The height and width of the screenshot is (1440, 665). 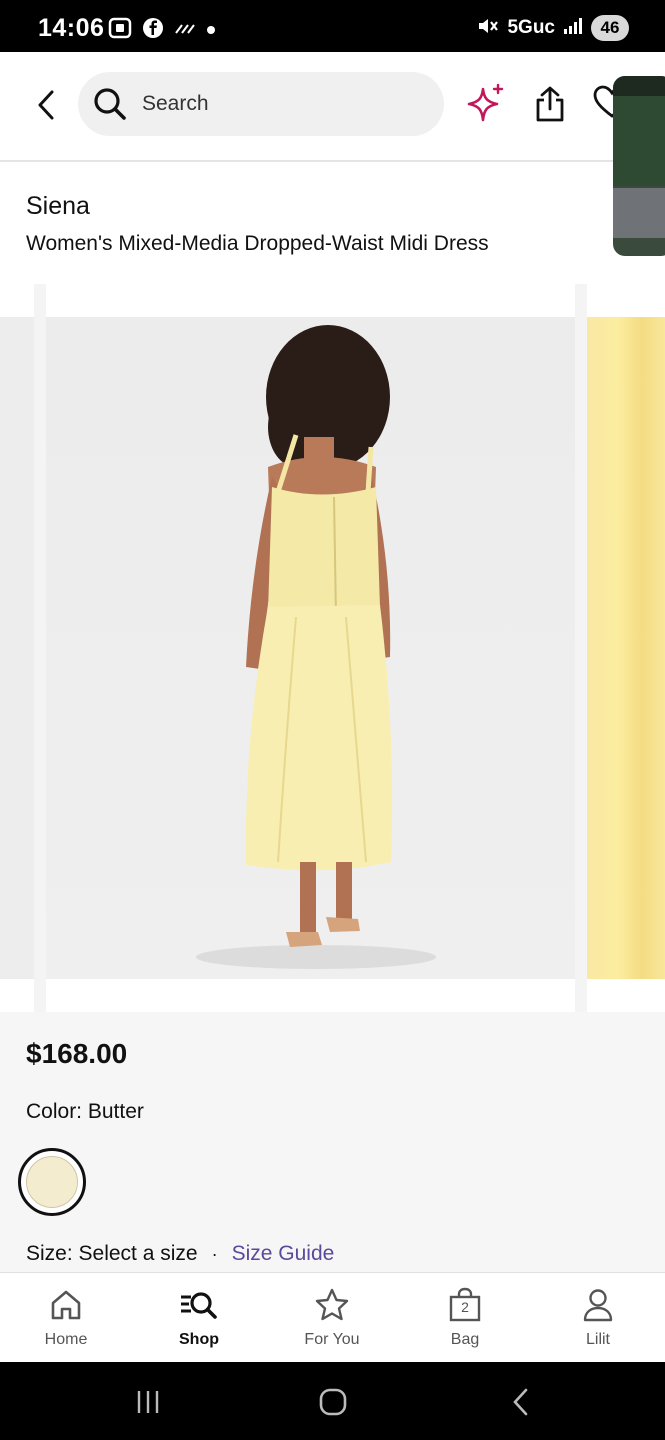 What do you see at coordinates (120, 30) in the screenshot?
I see `screenshot-icon` at bounding box center [120, 30].